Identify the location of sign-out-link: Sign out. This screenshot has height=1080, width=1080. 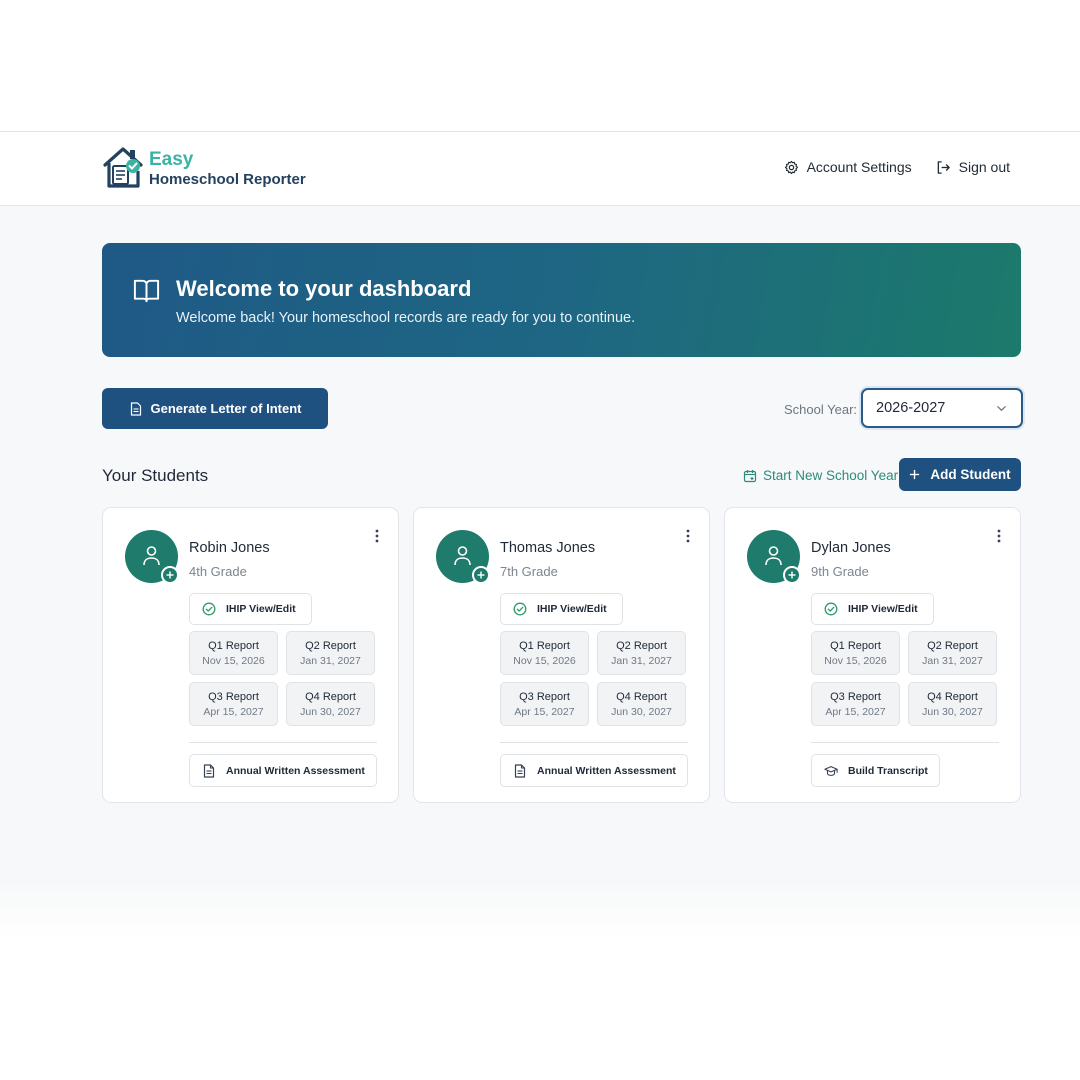
(973, 167).